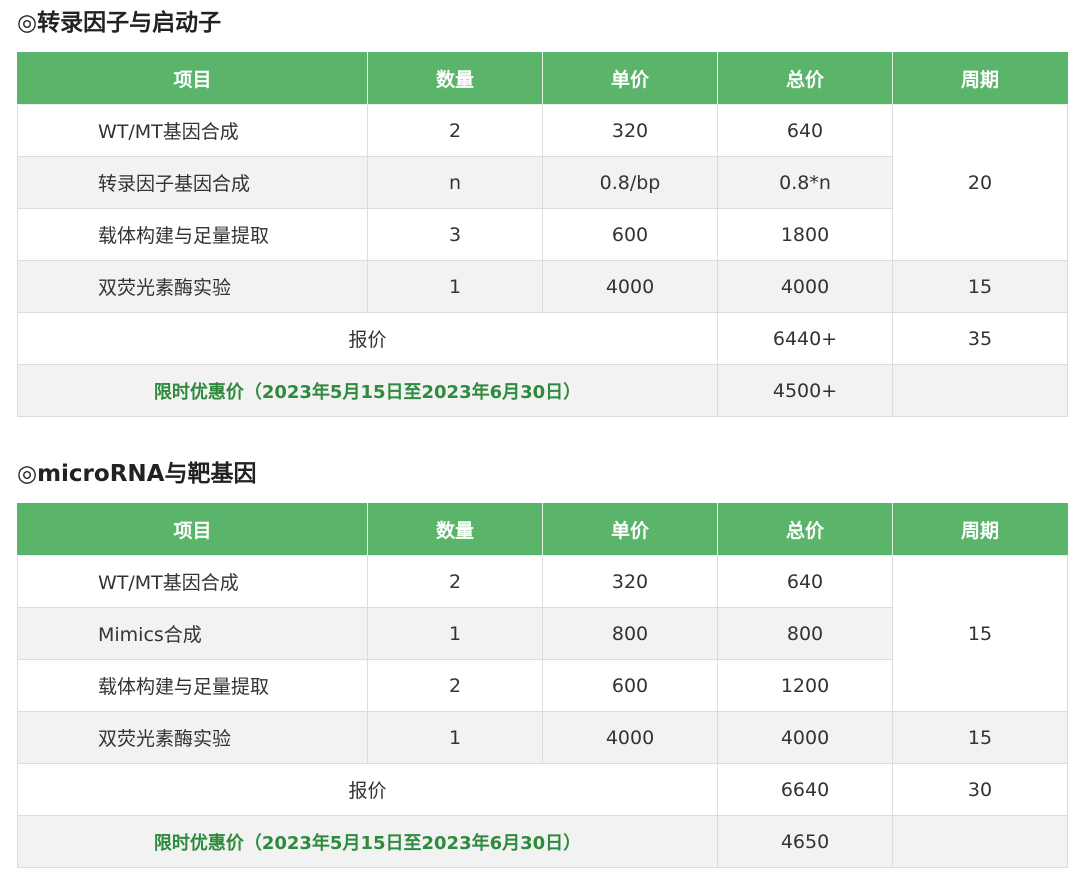 Image resolution: width=1080 pixels, height=883 pixels. I want to click on promo-total: 4500+, so click(805, 390).